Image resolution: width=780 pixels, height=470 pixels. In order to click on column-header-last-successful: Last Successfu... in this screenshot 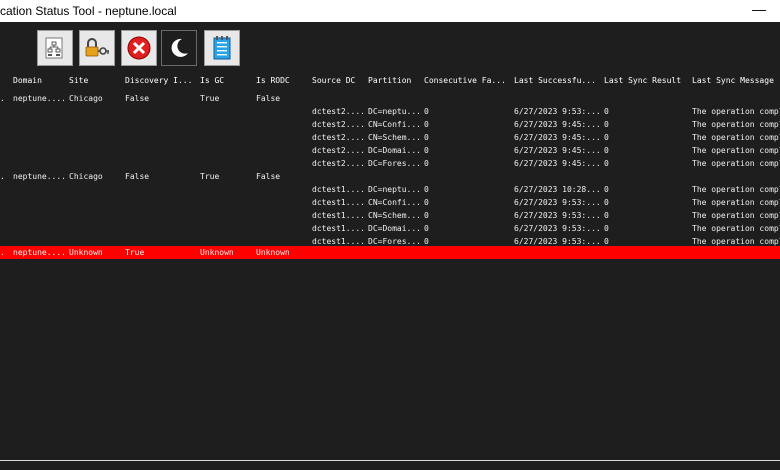, I will do `click(558, 80)`.